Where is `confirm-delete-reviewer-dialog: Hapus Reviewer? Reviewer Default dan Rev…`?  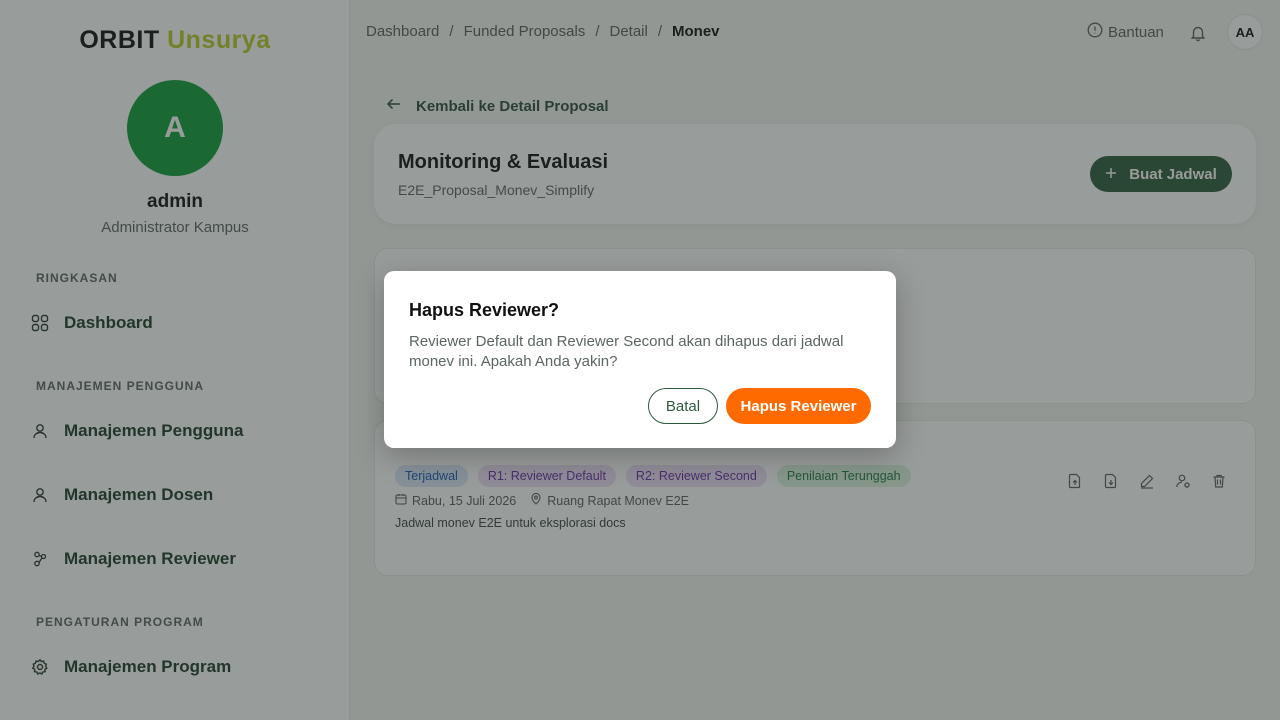 confirm-delete-reviewer-dialog: Hapus Reviewer? Reviewer Default dan Rev… is located at coordinates (640, 359).